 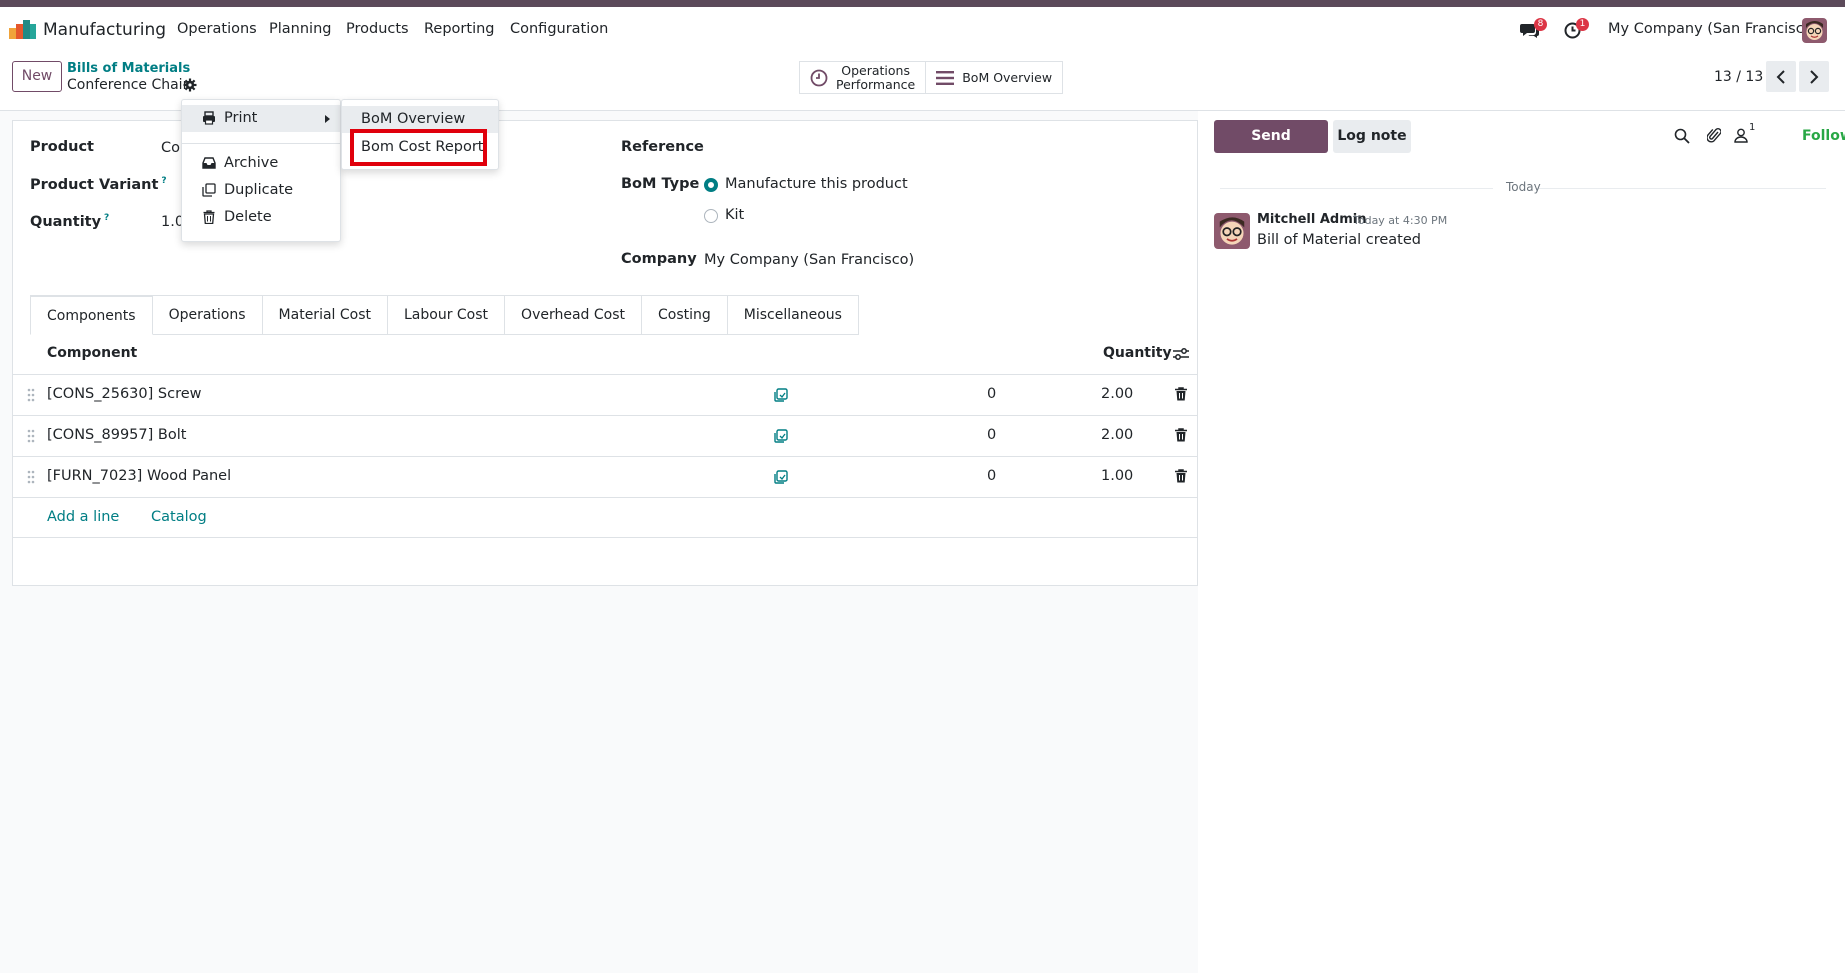 What do you see at coordinates (92, 353) in the screenshot?
I see `column-component: Component` at bounding box center [92, 353].